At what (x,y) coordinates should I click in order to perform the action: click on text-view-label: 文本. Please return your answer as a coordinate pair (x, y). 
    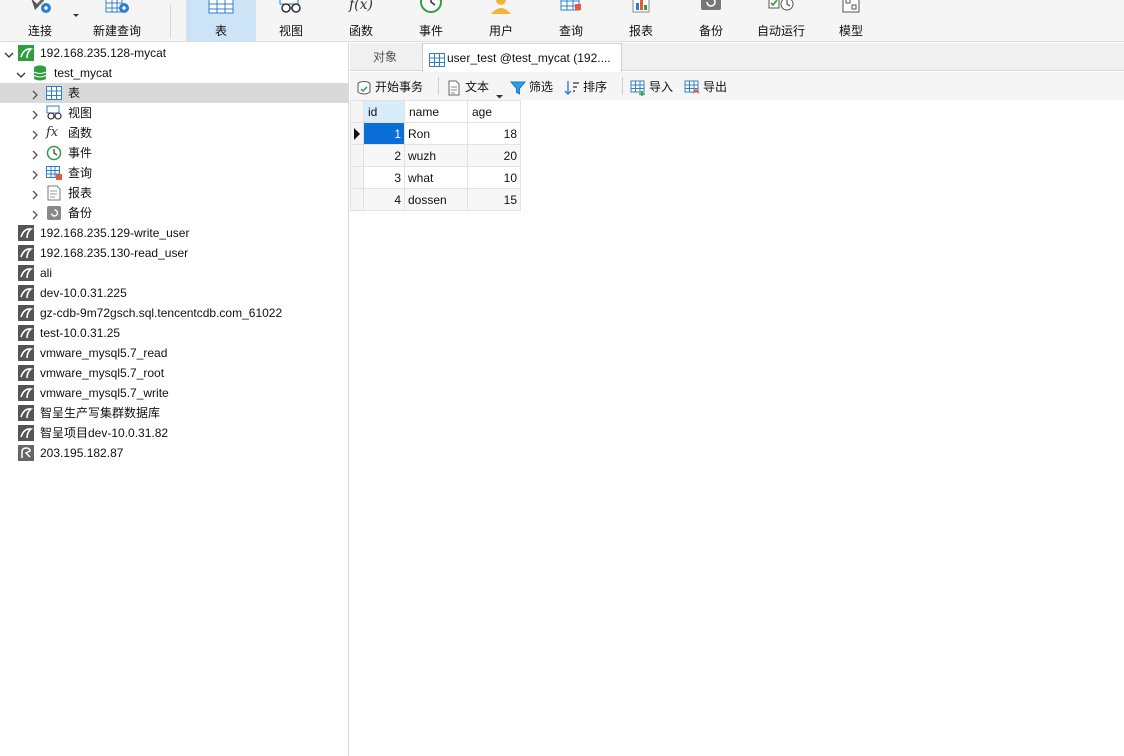
    Looking at the image, I should click on (477, 87).